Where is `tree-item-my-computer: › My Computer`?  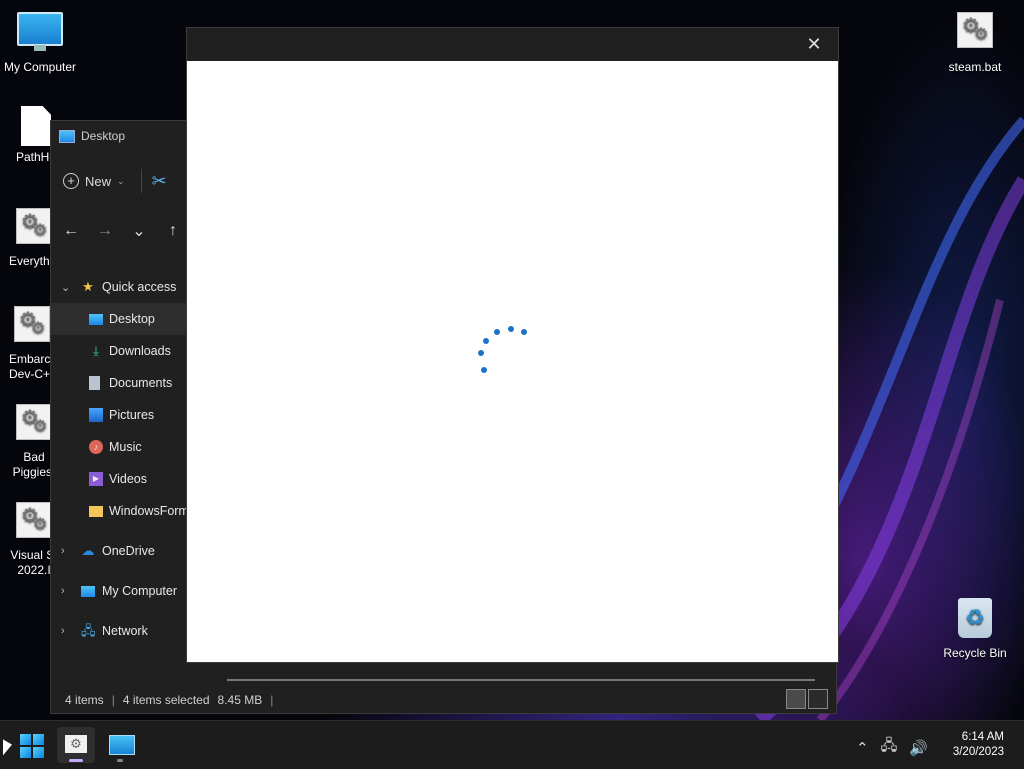
tree-item-my-computer: › My Computer is located at coordinates (119, 591).